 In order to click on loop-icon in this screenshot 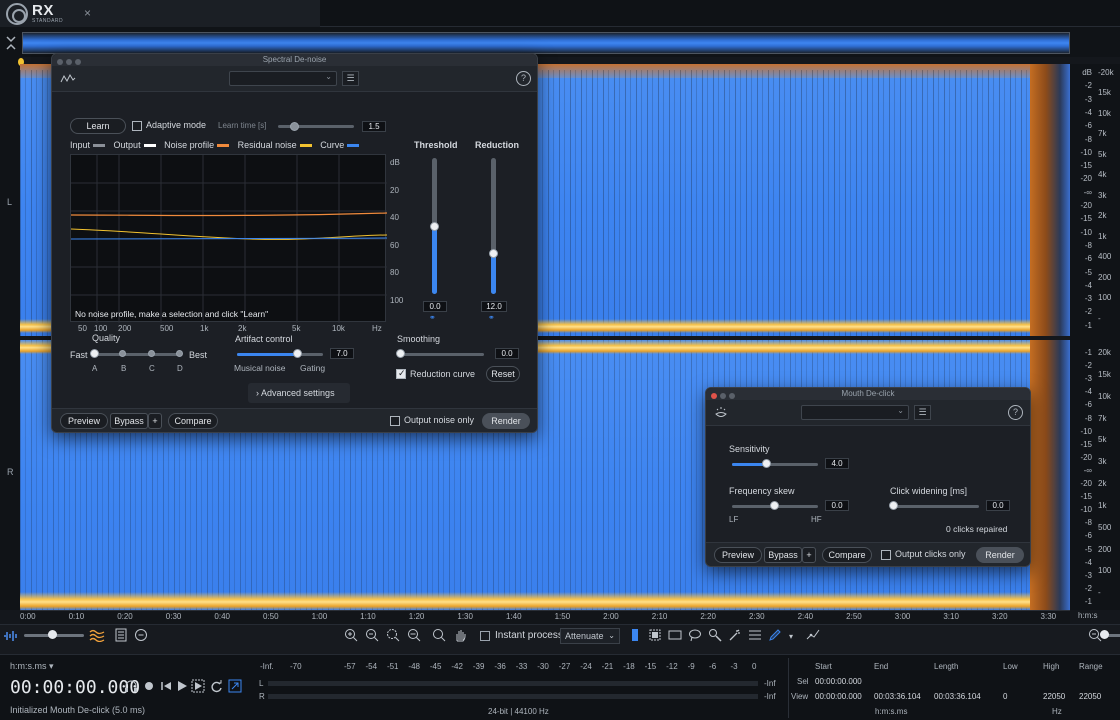, I will do `click(216, 687)`.